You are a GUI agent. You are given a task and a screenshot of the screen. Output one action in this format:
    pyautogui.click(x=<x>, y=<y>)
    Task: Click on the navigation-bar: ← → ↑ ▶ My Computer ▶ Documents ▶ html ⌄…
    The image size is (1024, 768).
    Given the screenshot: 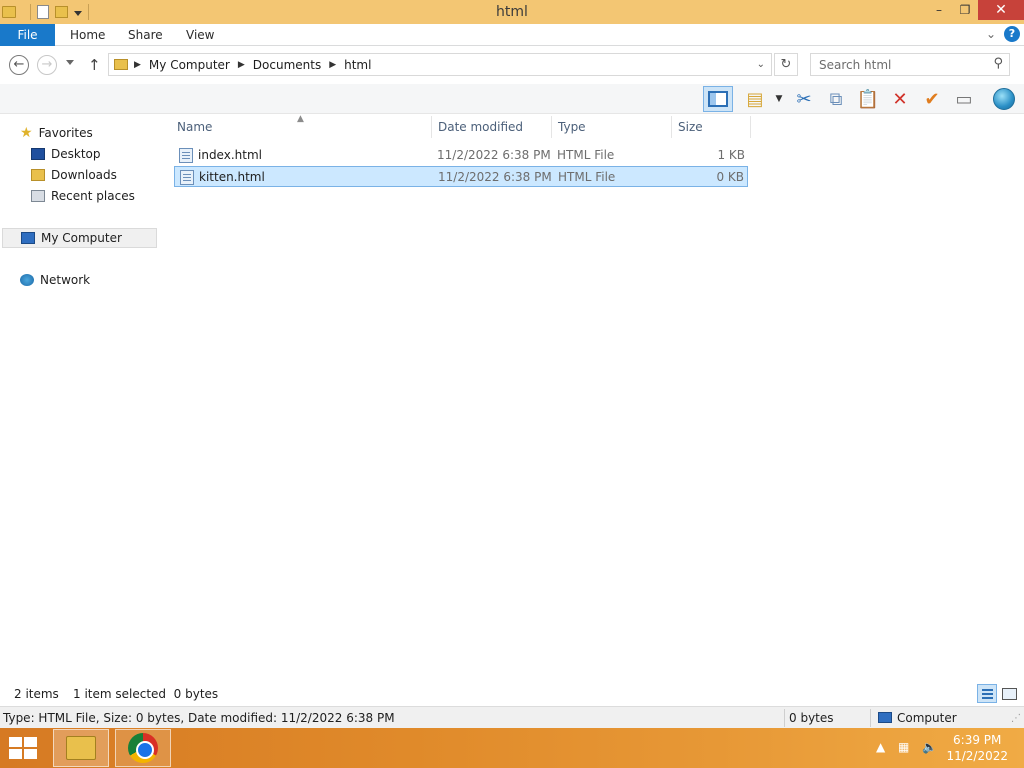 What is the action you would take?
    pyautogui.click(x=512, y=65)
    